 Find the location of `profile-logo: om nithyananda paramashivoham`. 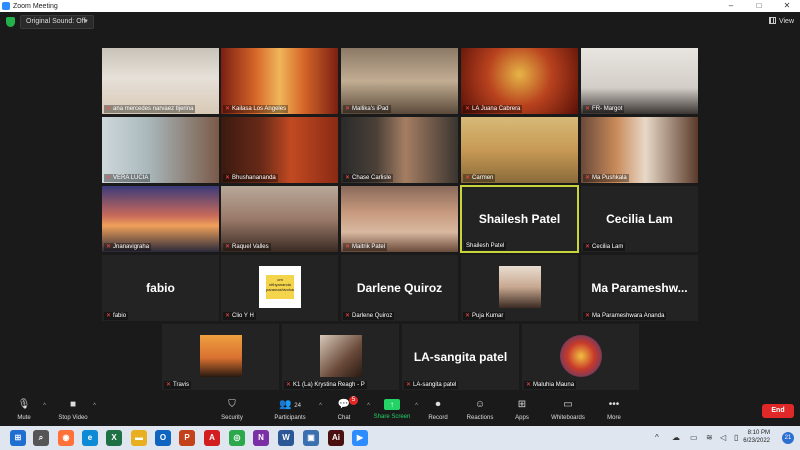

profile-logo: om nithyananda paramashivoham is located at coordinates (280, 287).